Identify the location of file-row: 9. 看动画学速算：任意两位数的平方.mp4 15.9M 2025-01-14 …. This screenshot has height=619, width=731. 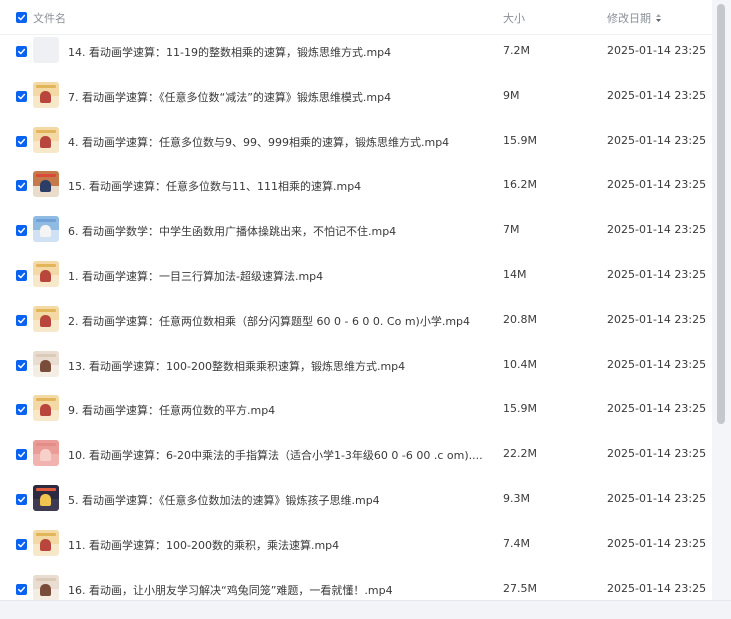
(356, 410).